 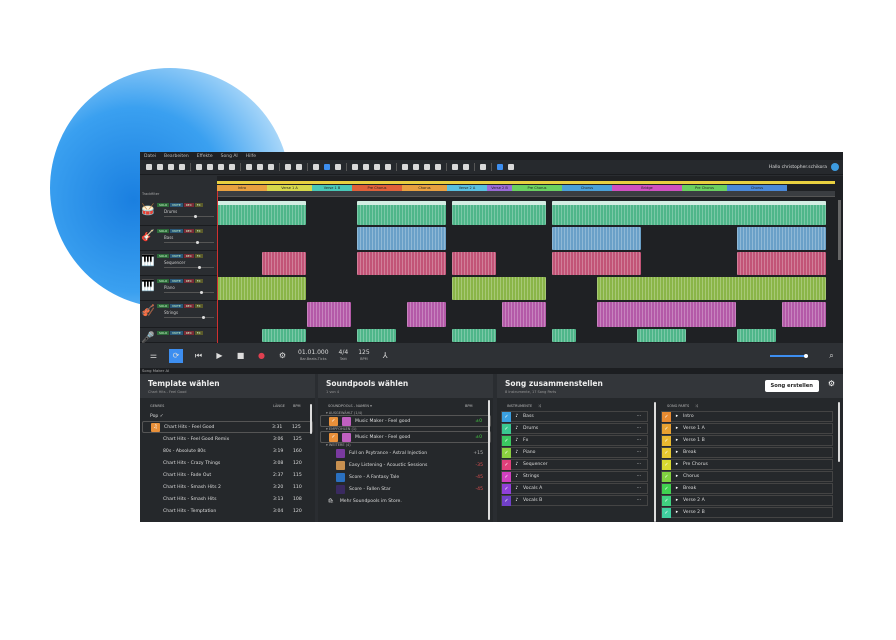 I want to click on fx-button: FX, so click(x=198, y=281).